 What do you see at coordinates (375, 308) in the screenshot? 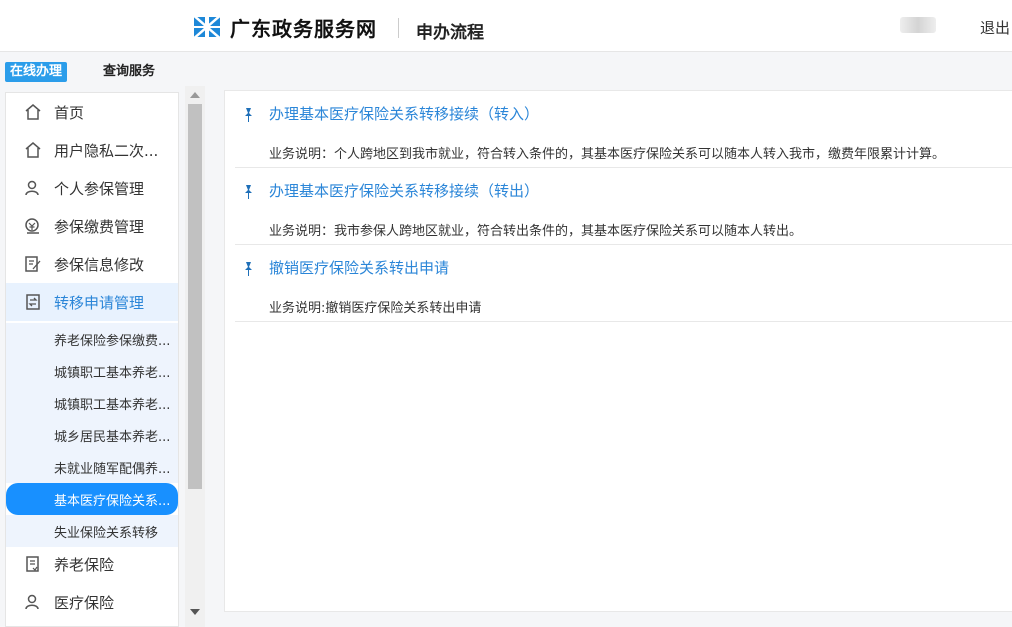
I see `service-description: 业务说明:撤销医疗保险关系转出申请` at bounding box center [375, 308].